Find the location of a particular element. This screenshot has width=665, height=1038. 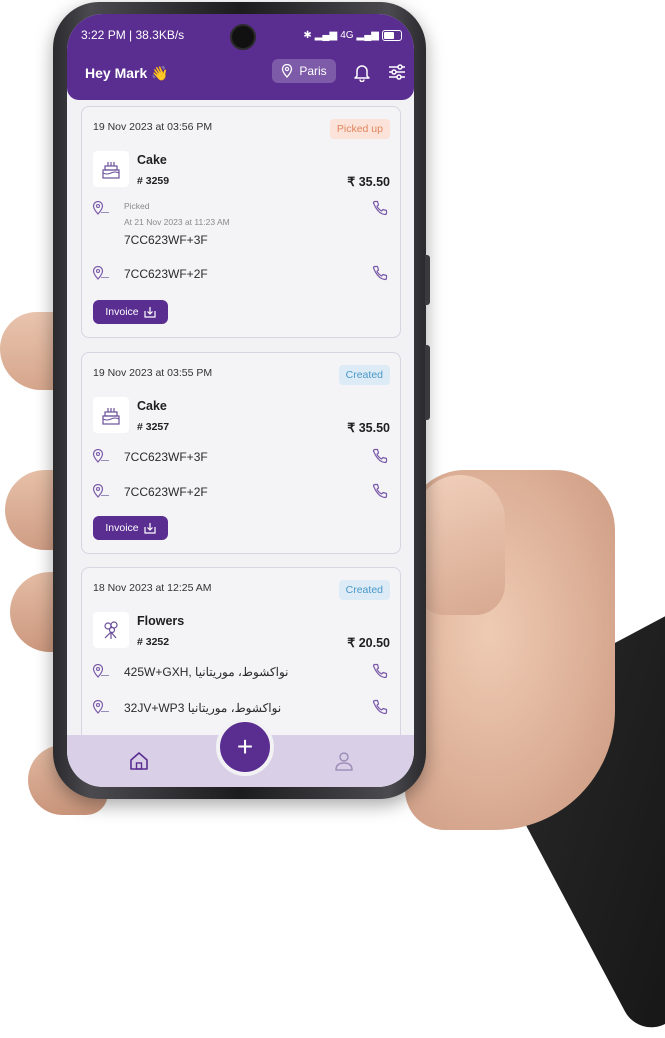

filter-sliders-icon is located at coordinates (397, 72).